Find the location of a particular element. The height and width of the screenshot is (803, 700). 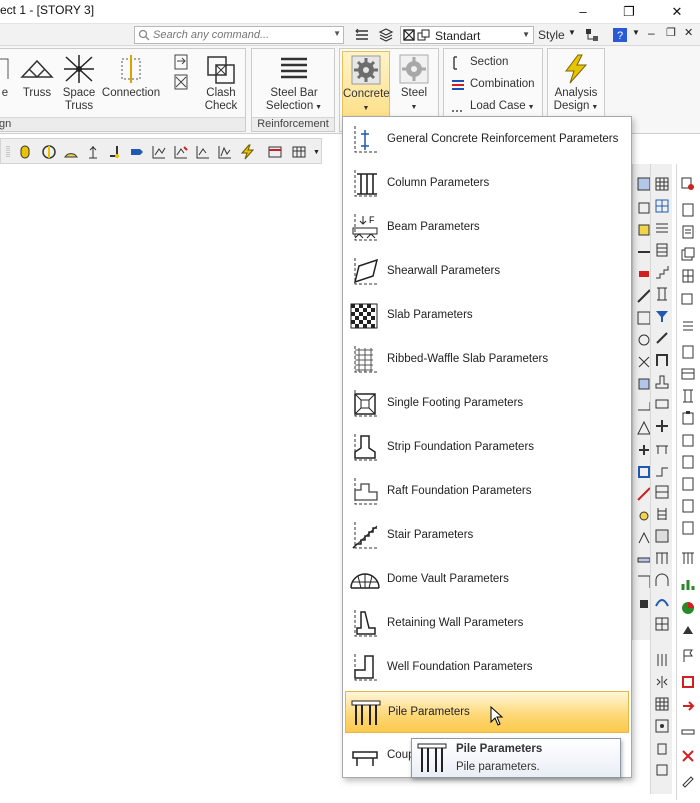

combination-button: Combination is located at coordinates (491, 85).